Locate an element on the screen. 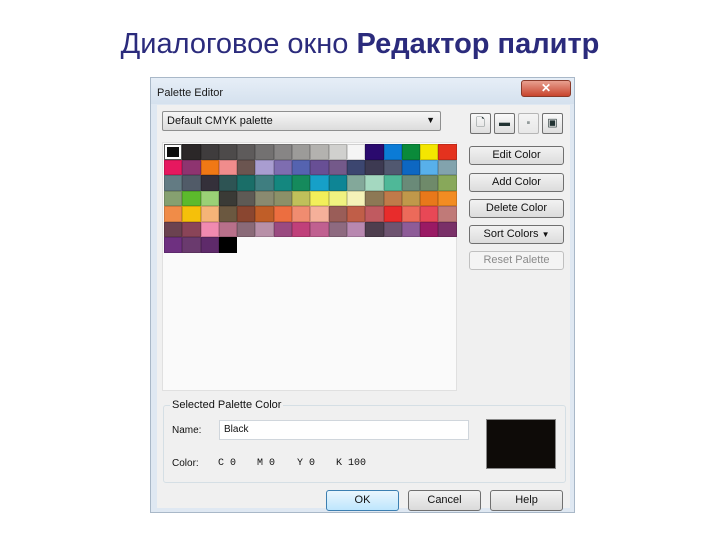  name-input: Black is located at coordinates (344, 430).